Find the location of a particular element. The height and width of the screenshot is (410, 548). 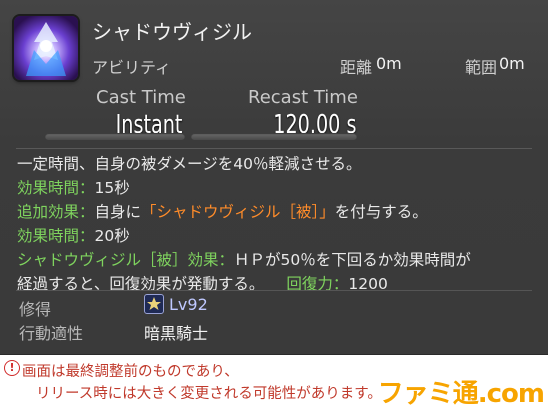

description-line: 一定時間、自身の被ダメージを40％軽減させる。 is located at coordinates (189, 164).